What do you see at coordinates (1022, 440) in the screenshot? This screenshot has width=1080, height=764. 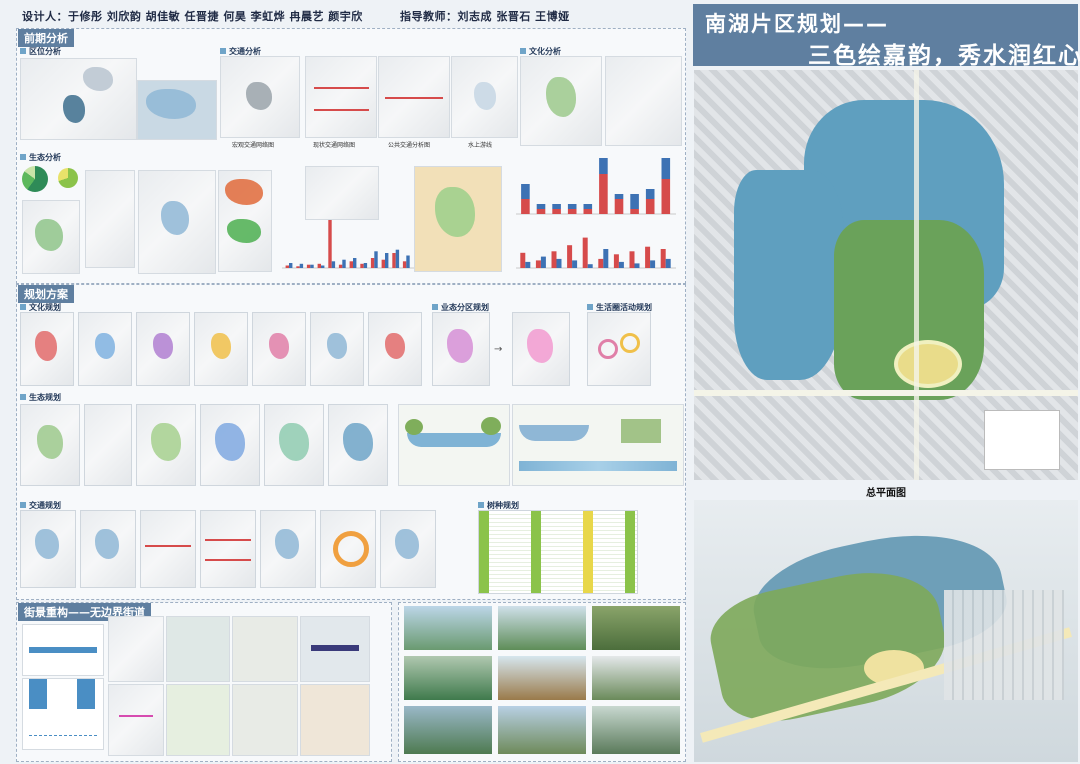 I see `master-plan-legend` at bounding box center [1022, 440].